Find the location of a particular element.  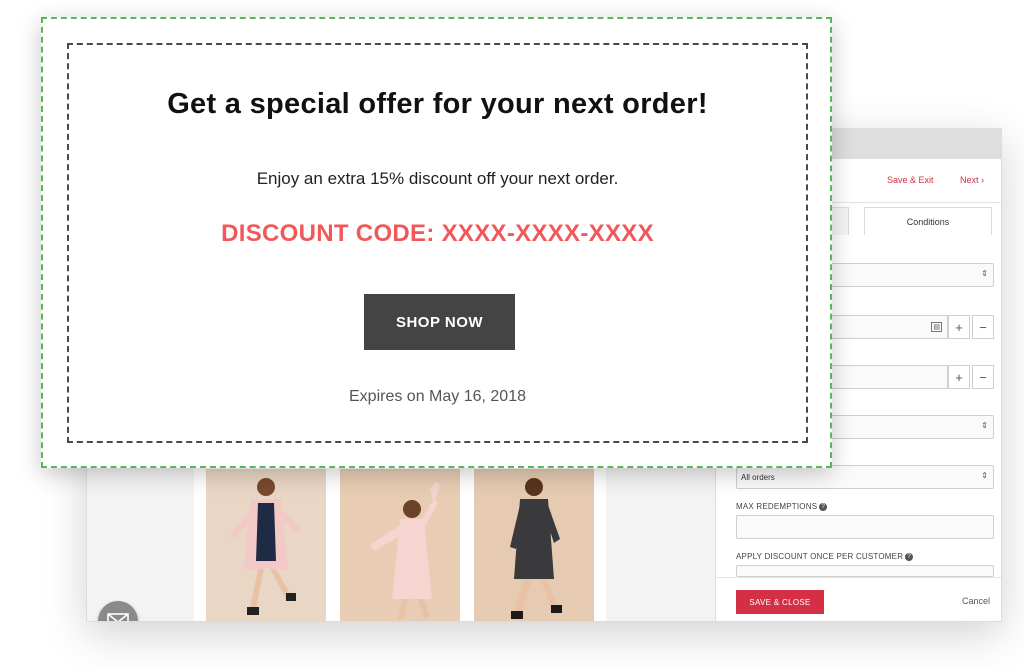

chevron-right-icon: › is located at coordinates (983, 180).